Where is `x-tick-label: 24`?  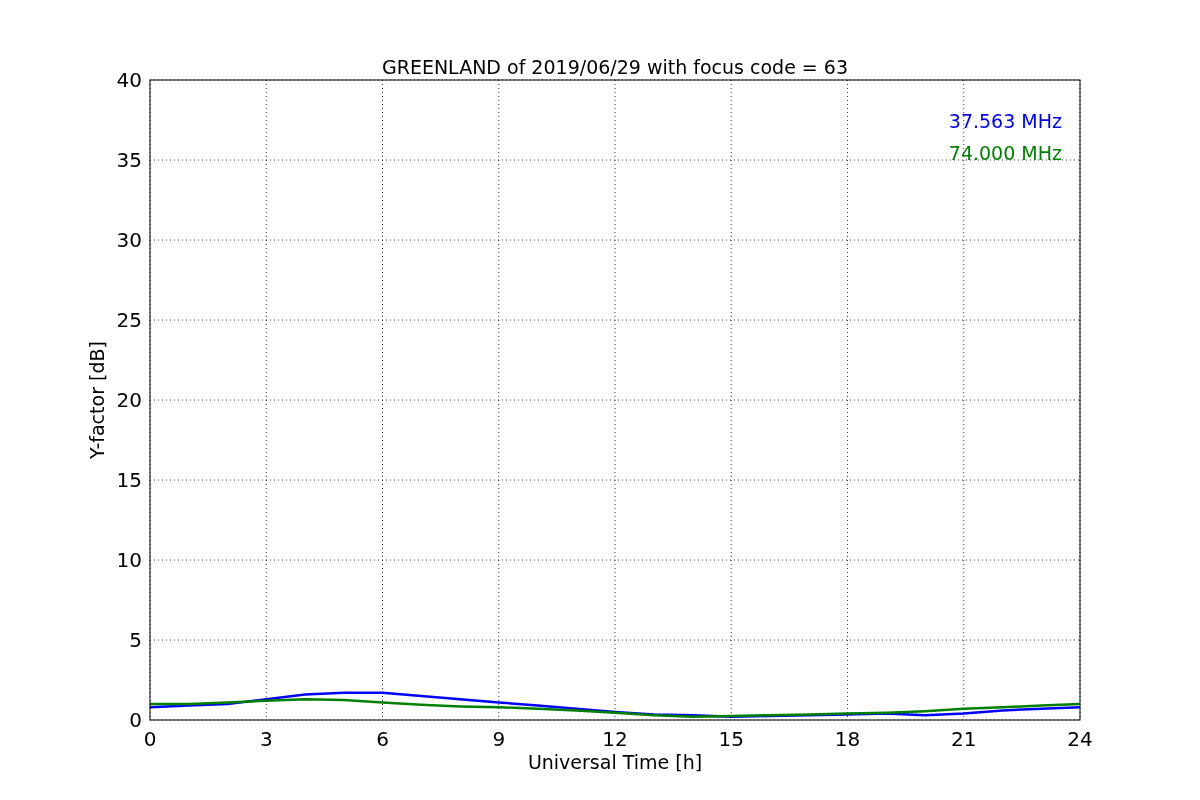 x-tick-label: 24 is located at coordinates (1080, 739).